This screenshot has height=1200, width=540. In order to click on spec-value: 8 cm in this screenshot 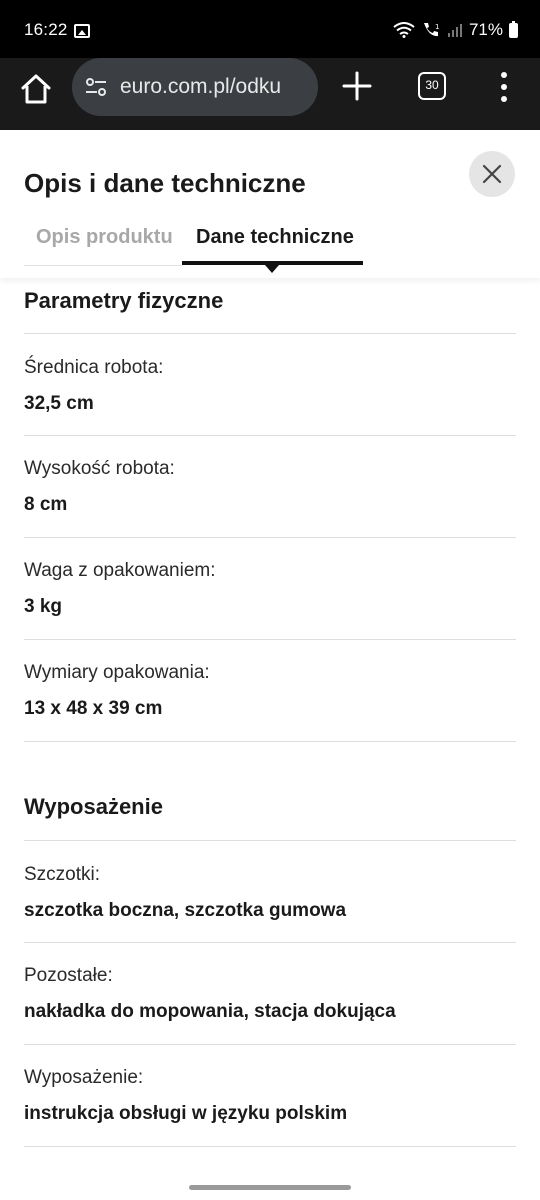, I will do `click(46, 504)`.